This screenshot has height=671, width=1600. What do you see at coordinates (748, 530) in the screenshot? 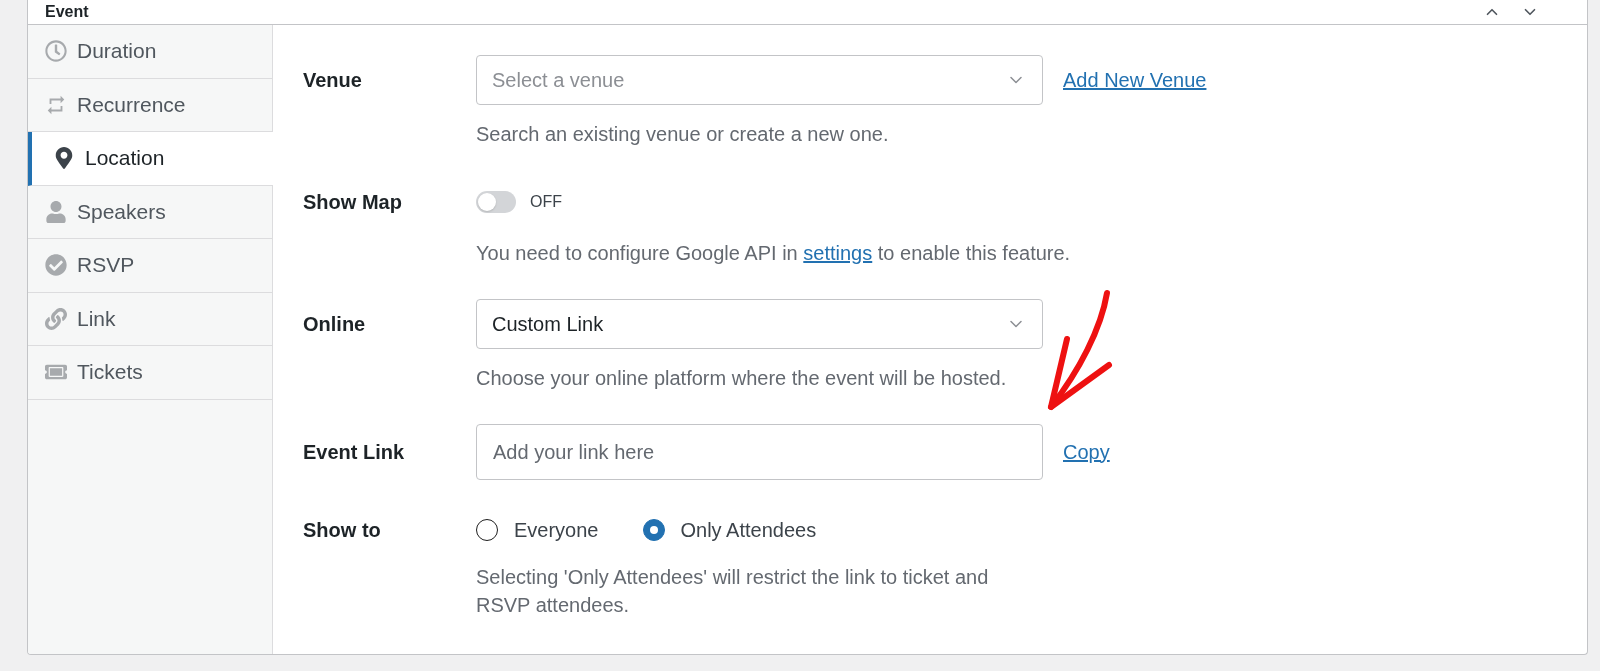
I see `radio-label: Only Attendees` at bounding box center [748, 530].